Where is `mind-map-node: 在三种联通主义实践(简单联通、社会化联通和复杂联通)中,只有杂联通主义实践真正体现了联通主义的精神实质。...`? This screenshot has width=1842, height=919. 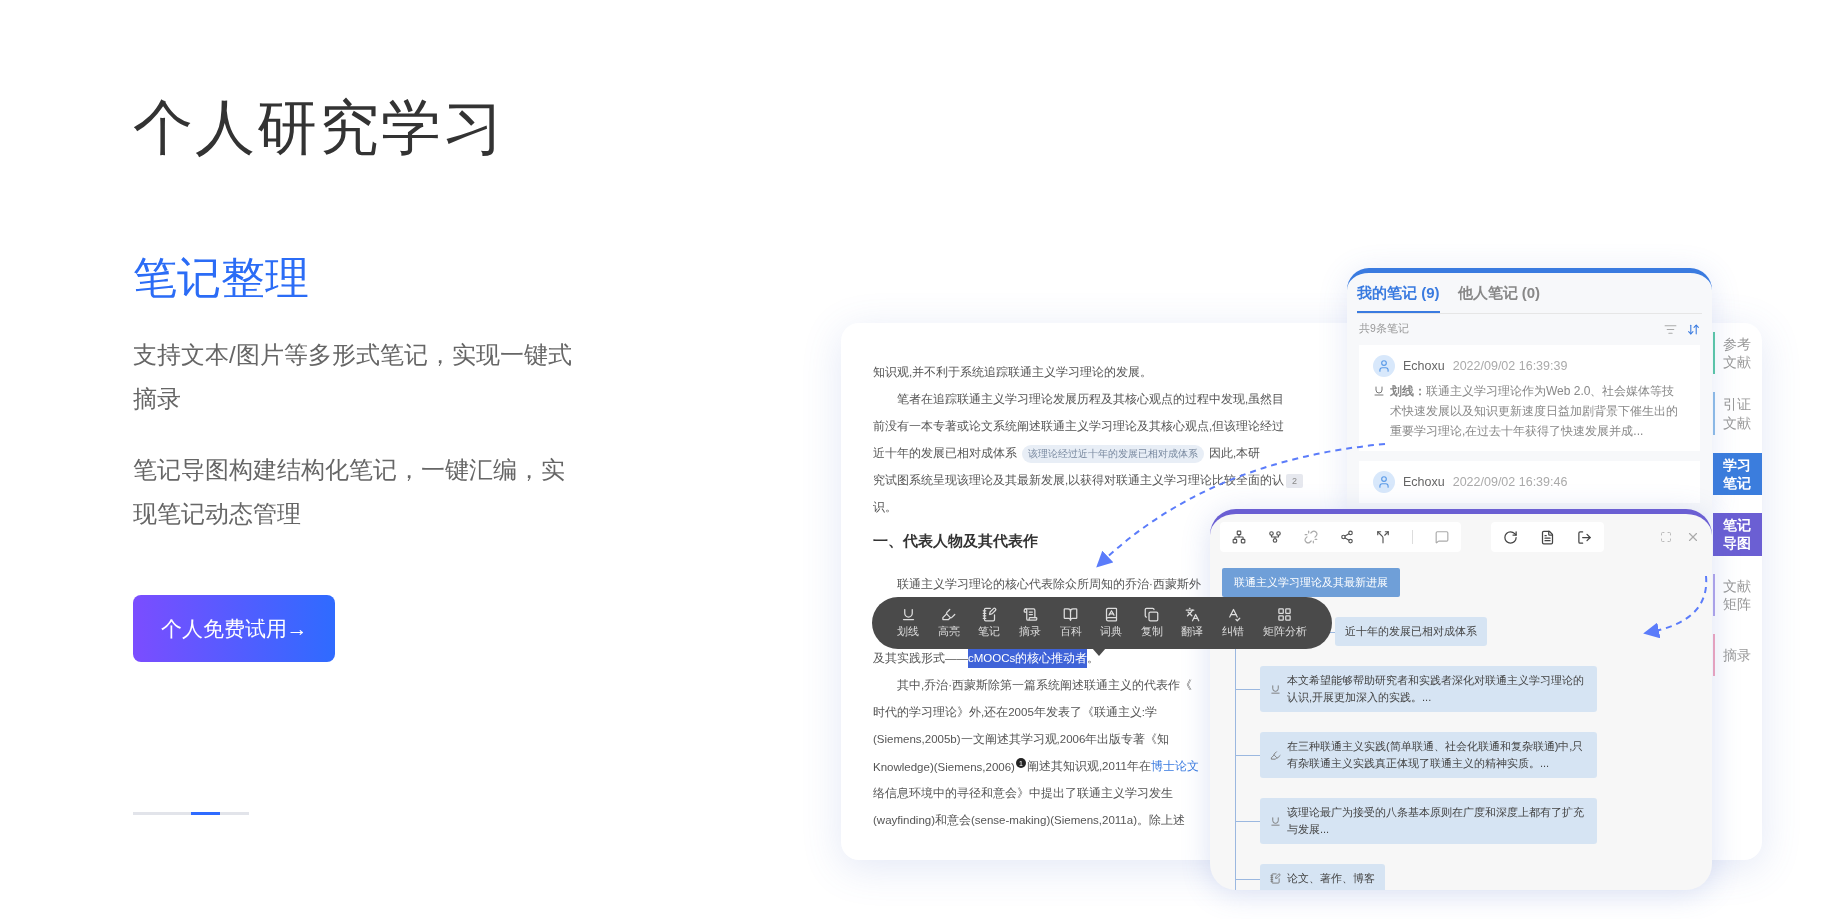 mind-map-node: 在三种联通主义实践(简单联通、社会化联通和复杂联通)中,只有杂联通主义实践真正体现了联通主义的精神实质。... is located at coordinates (1428, 755).